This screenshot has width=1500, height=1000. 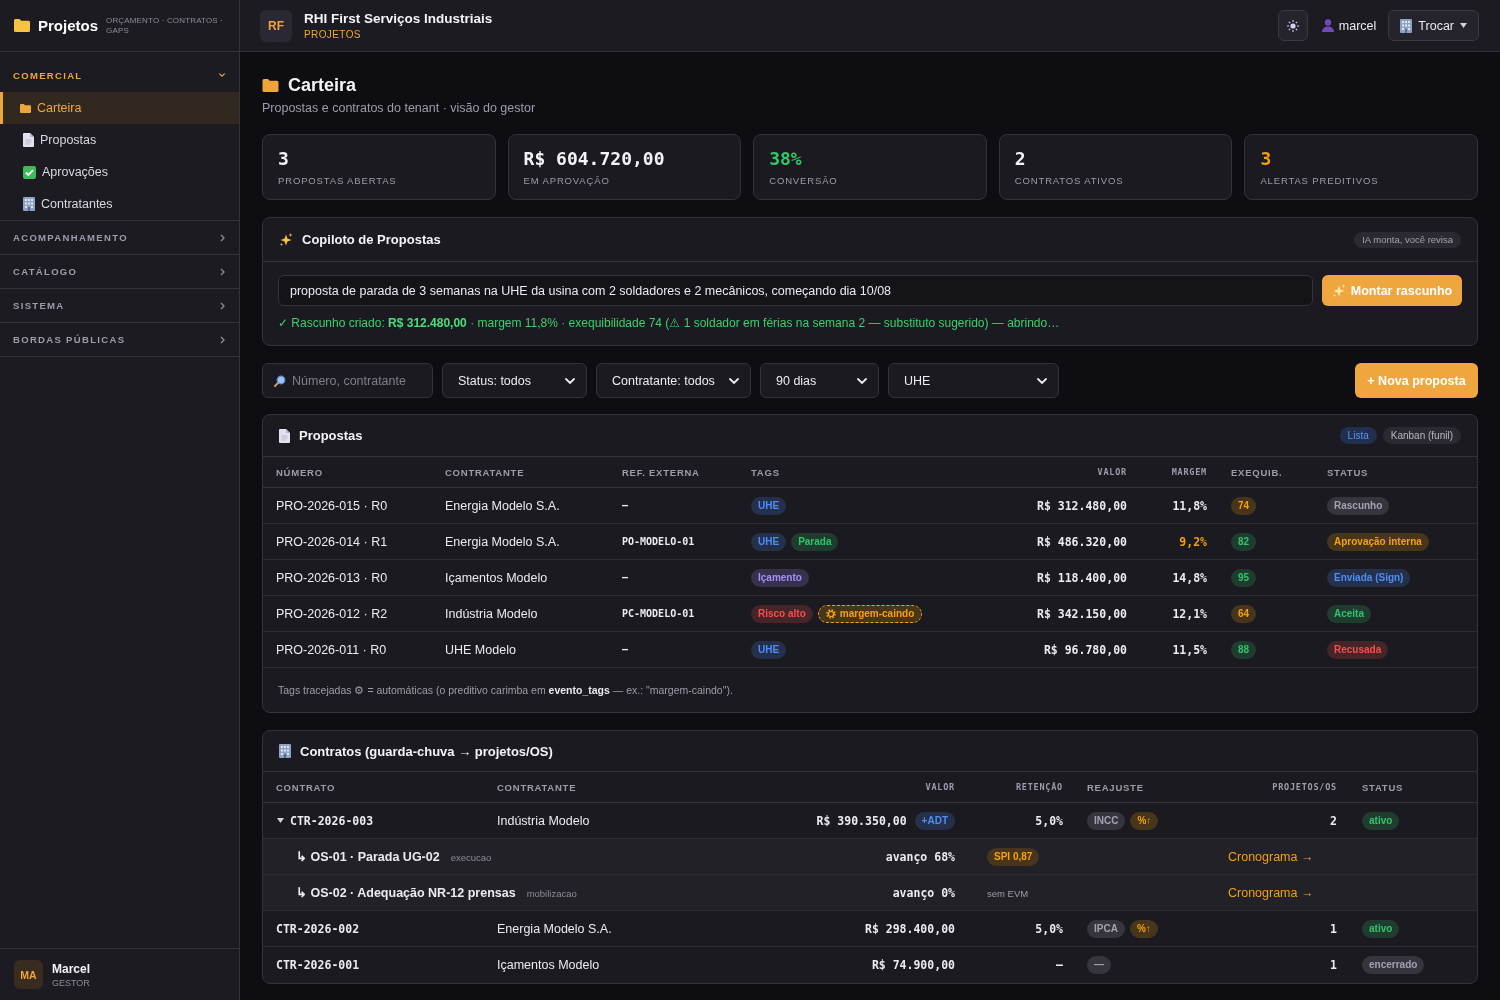 I want to click on sun-icon, so click(x=1292, y=25).